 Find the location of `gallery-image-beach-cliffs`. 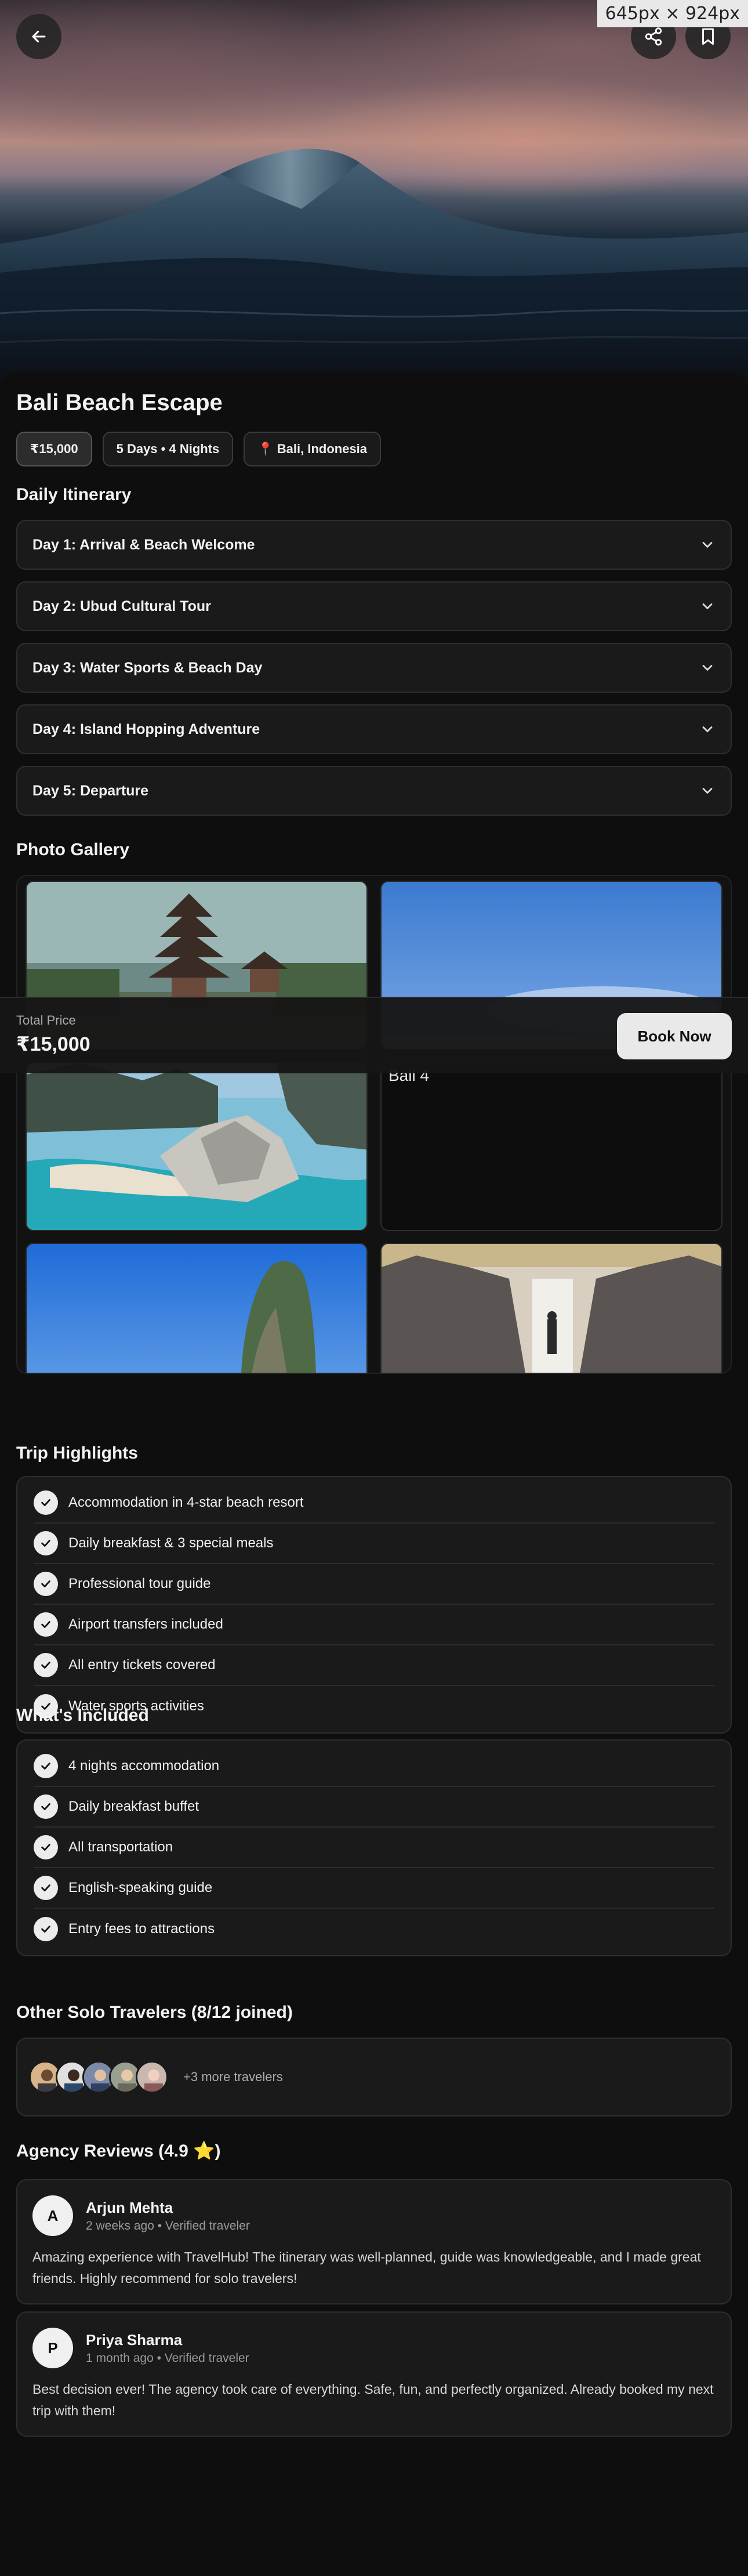

gallery-image-beach-cliffs is located at coordinates (197, 1146).